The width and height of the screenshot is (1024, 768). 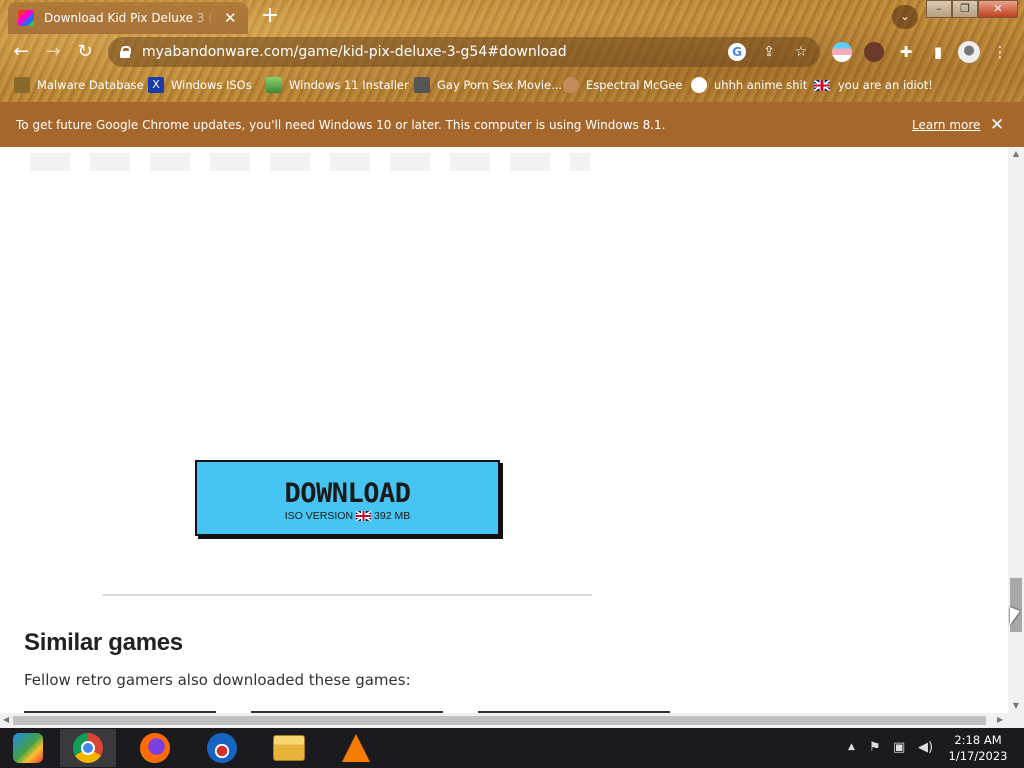 What do you see at coordinates (875, 747) in the screenshot?
I see `action-center-flag-icon: ⚑` at bounding box center [875, 747].